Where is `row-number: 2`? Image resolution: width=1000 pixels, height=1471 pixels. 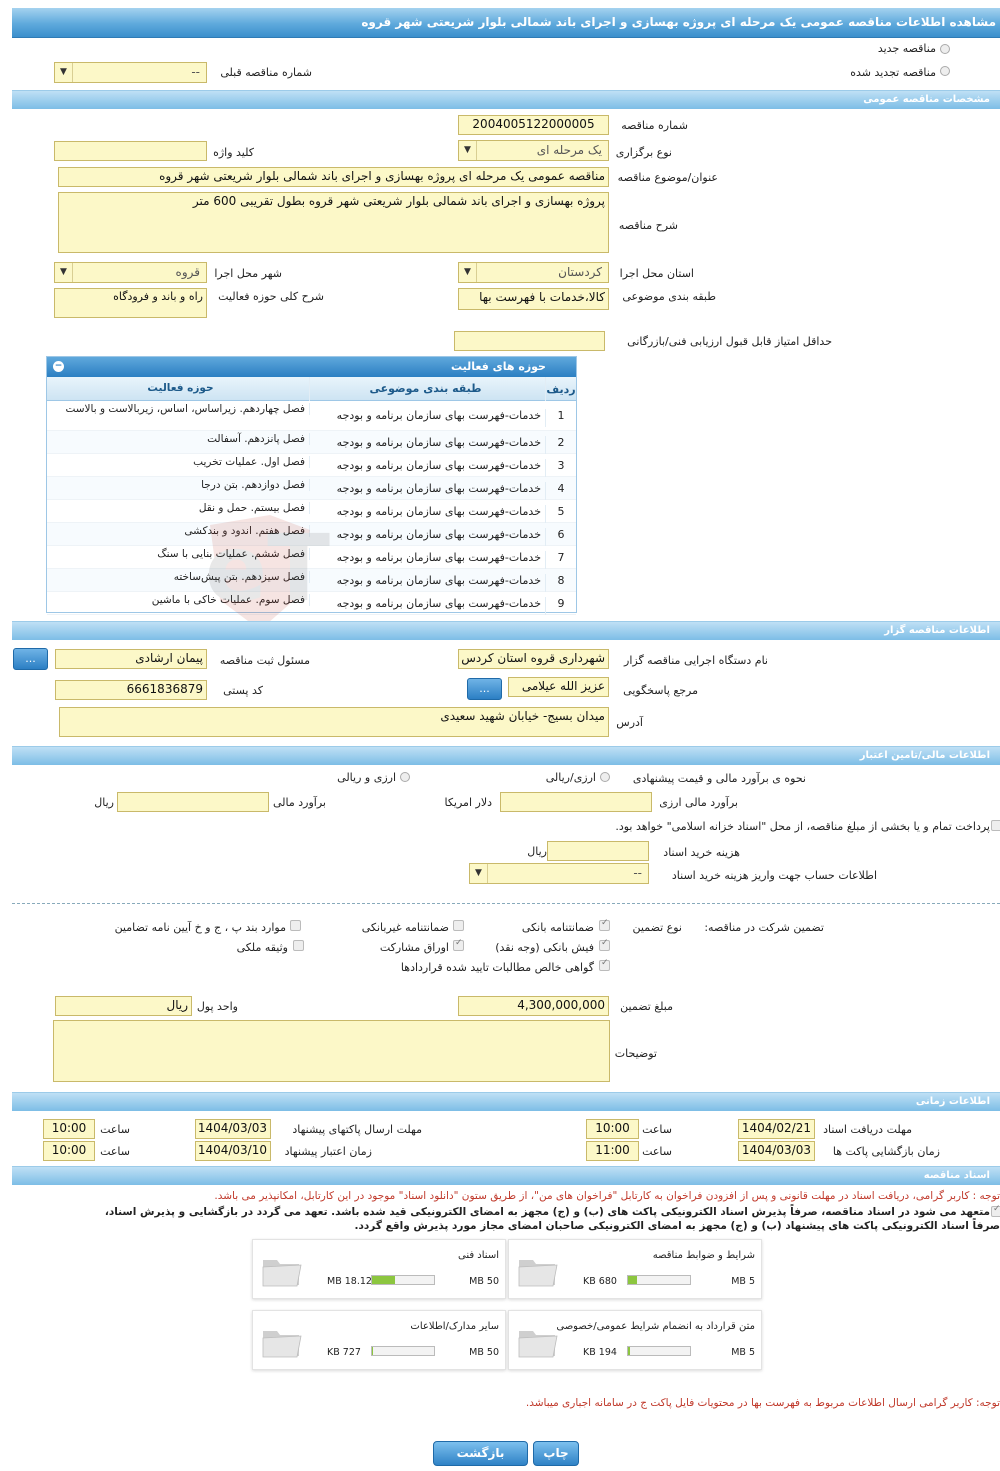 row-number: 2 is located at coordinates (561, 442).